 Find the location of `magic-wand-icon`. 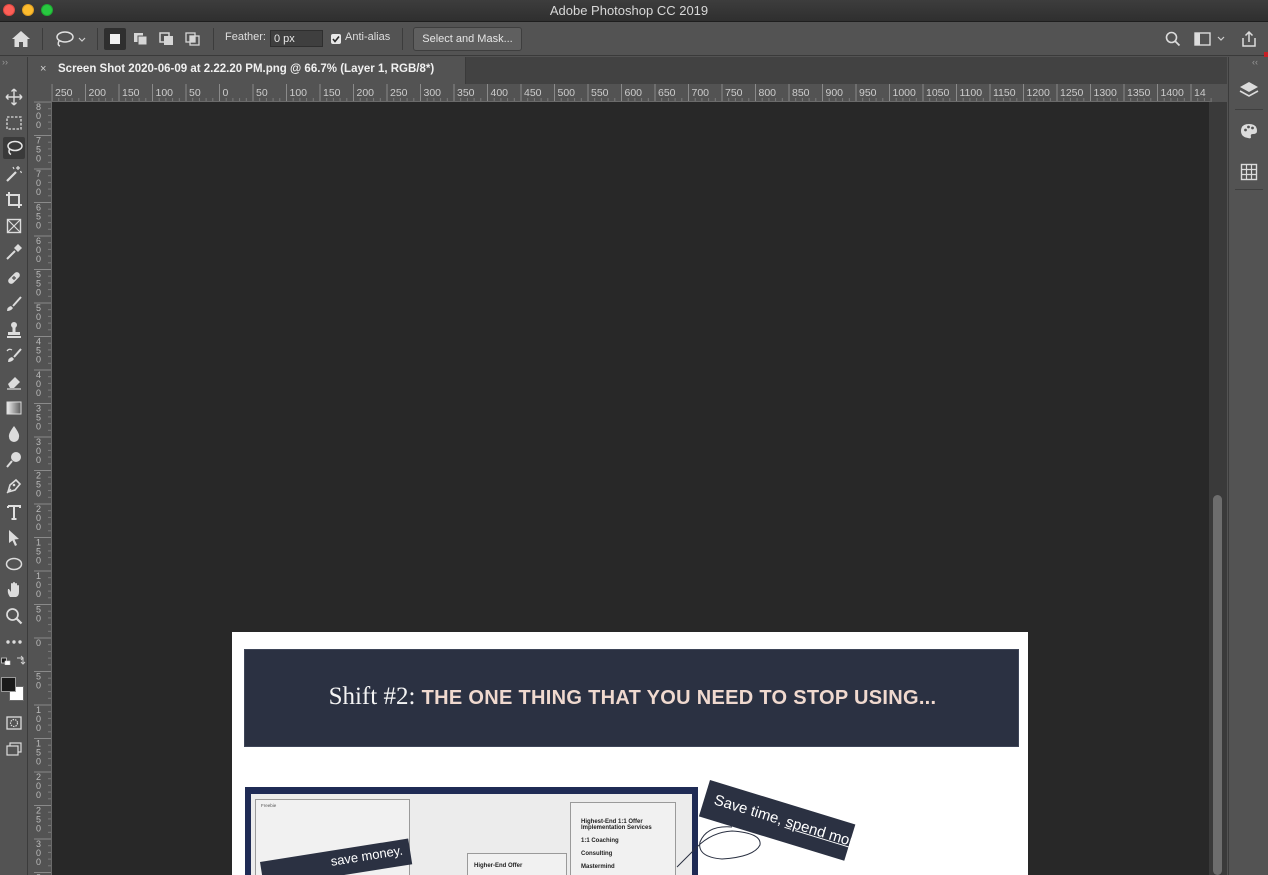

magic-wand-icon is located at coordinates (14, 174).